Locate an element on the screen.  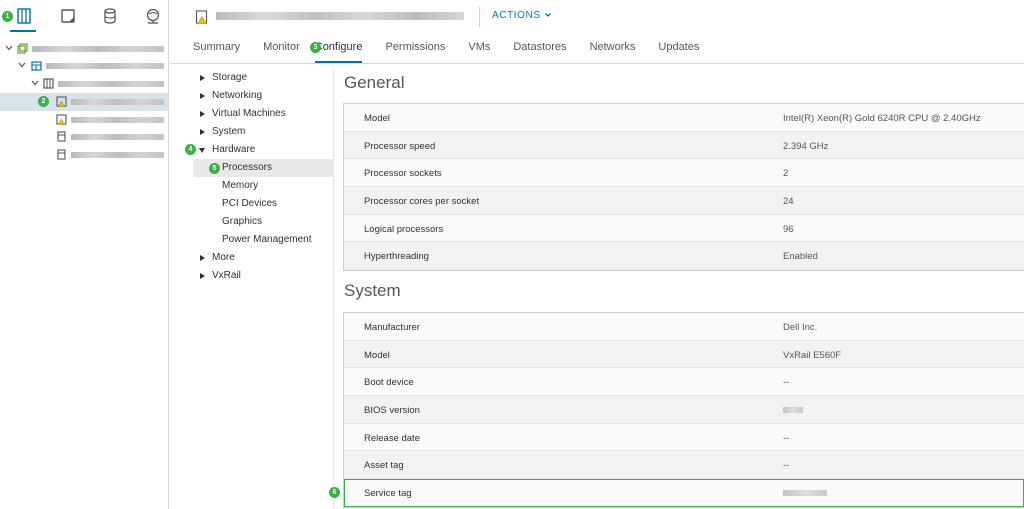
tab-permissions: Permissions is located at coordinates (415, 52).